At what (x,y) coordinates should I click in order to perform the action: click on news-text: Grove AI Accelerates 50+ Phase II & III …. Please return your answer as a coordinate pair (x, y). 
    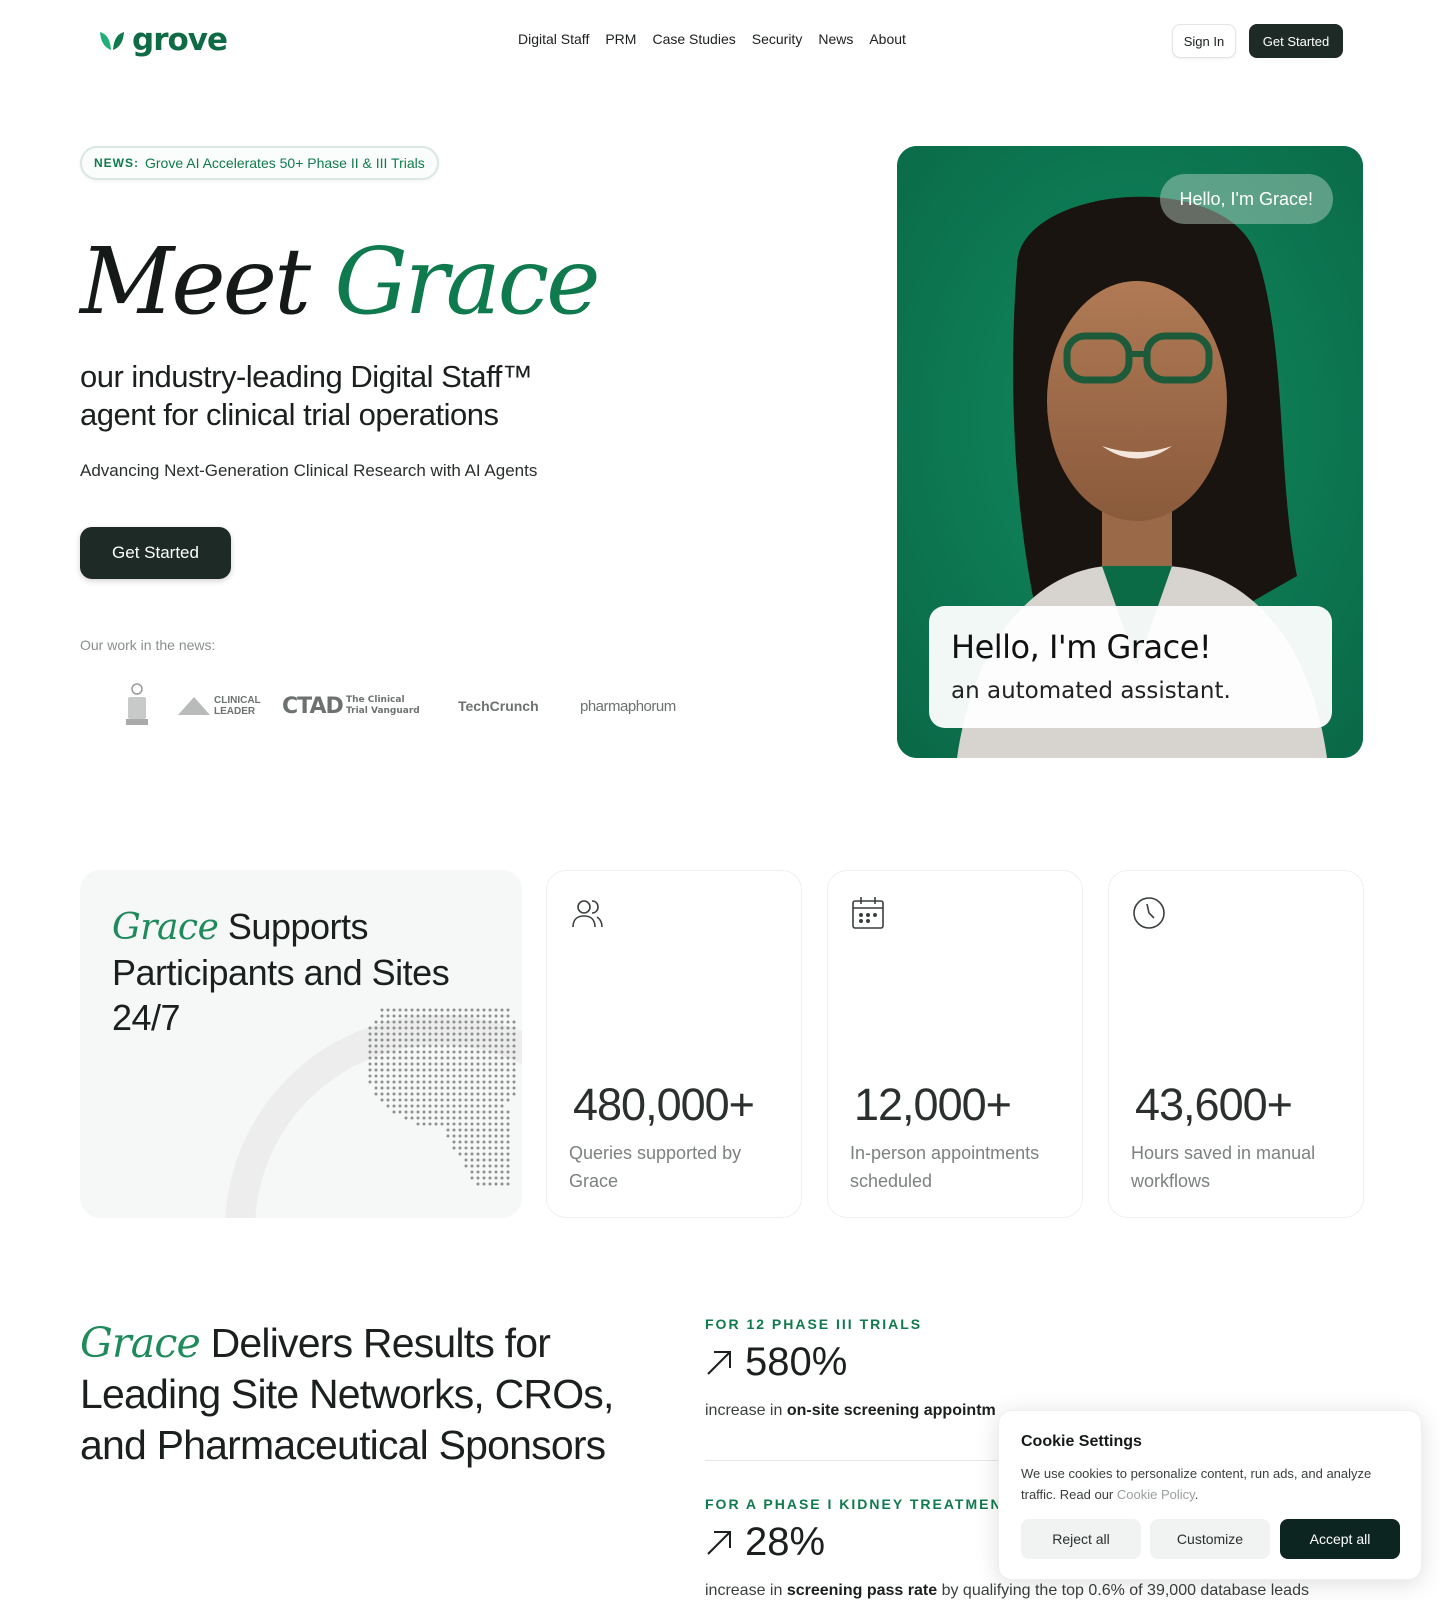
    Looking at the image, I should click on (285, 163).